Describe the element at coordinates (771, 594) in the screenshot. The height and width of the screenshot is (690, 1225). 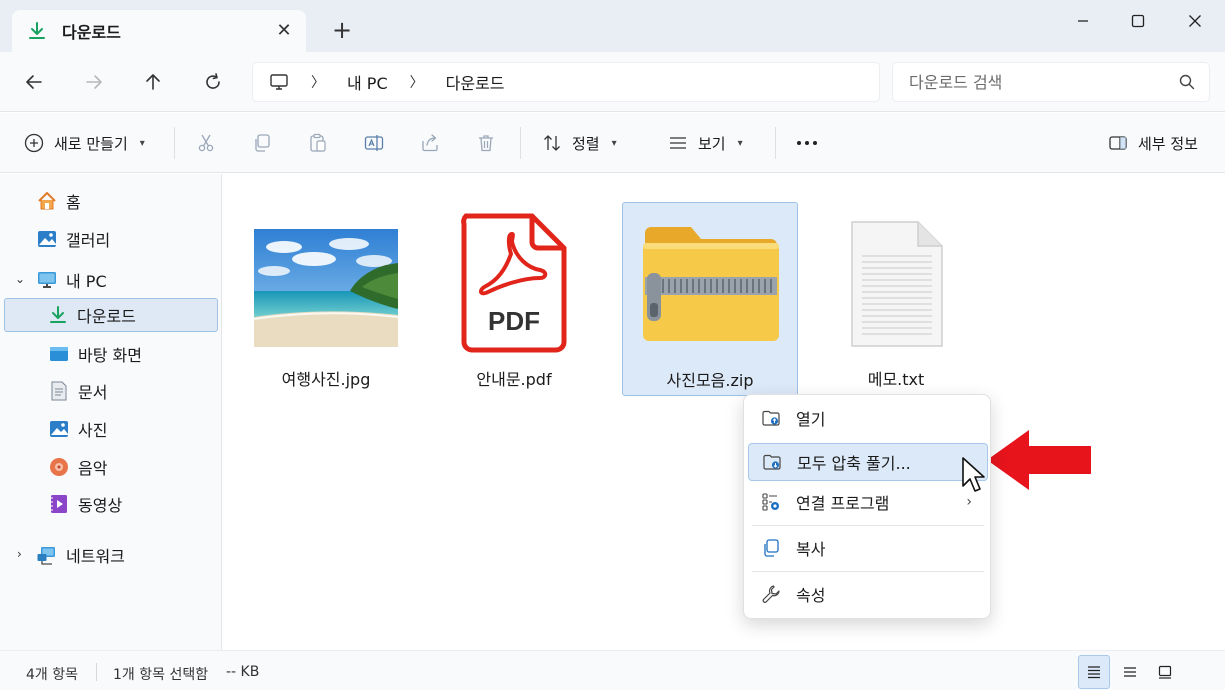
I see `wrench-icon` at that location.